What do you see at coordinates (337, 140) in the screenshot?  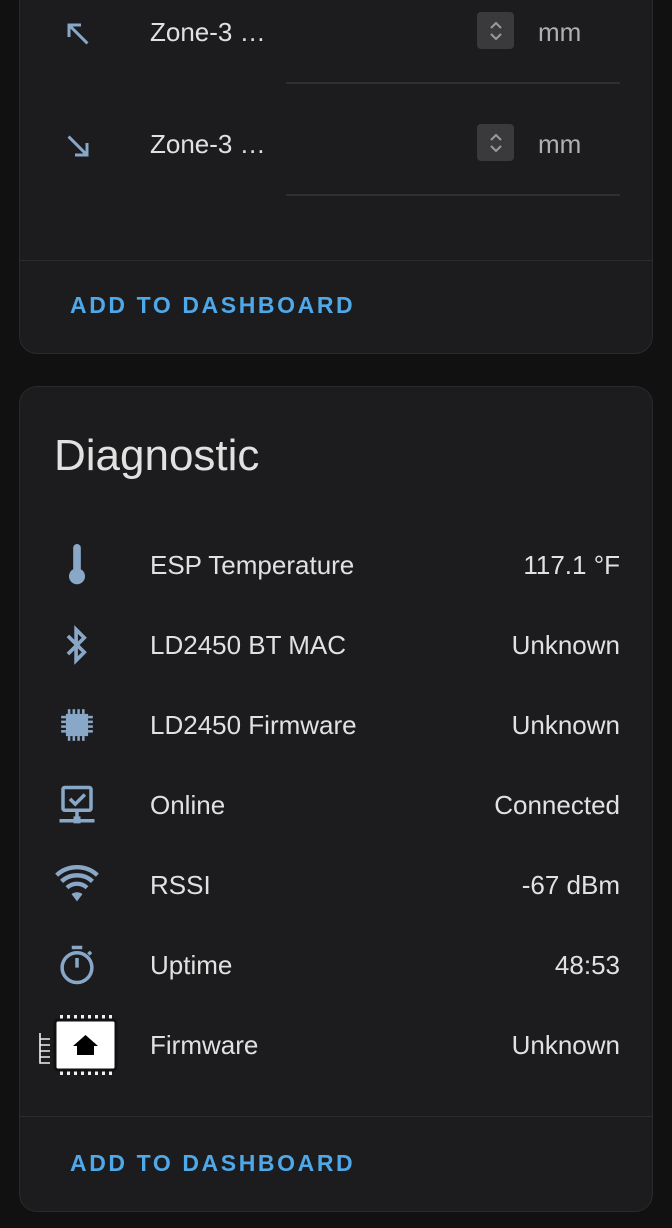 I see `entity-row-zone3-end: Zone-3 … mm` at bounding box center [337, 140].